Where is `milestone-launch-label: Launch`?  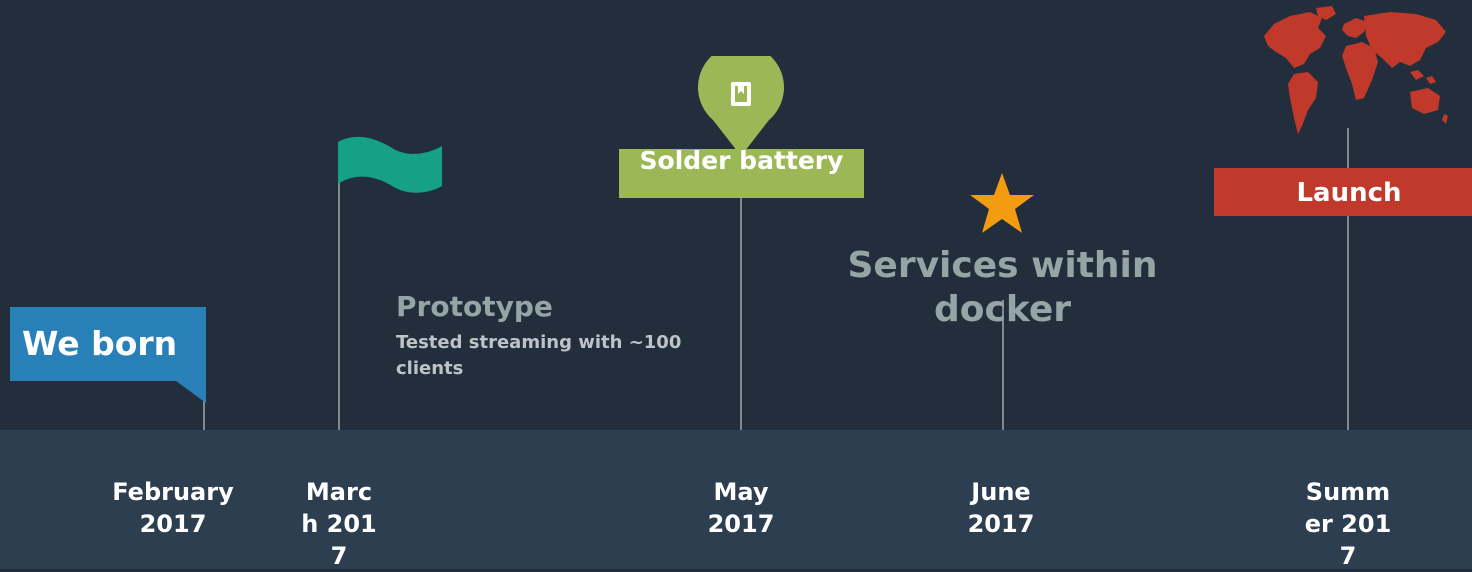
milestone-launch-label: Launch is located at coordinates (1349, 193).